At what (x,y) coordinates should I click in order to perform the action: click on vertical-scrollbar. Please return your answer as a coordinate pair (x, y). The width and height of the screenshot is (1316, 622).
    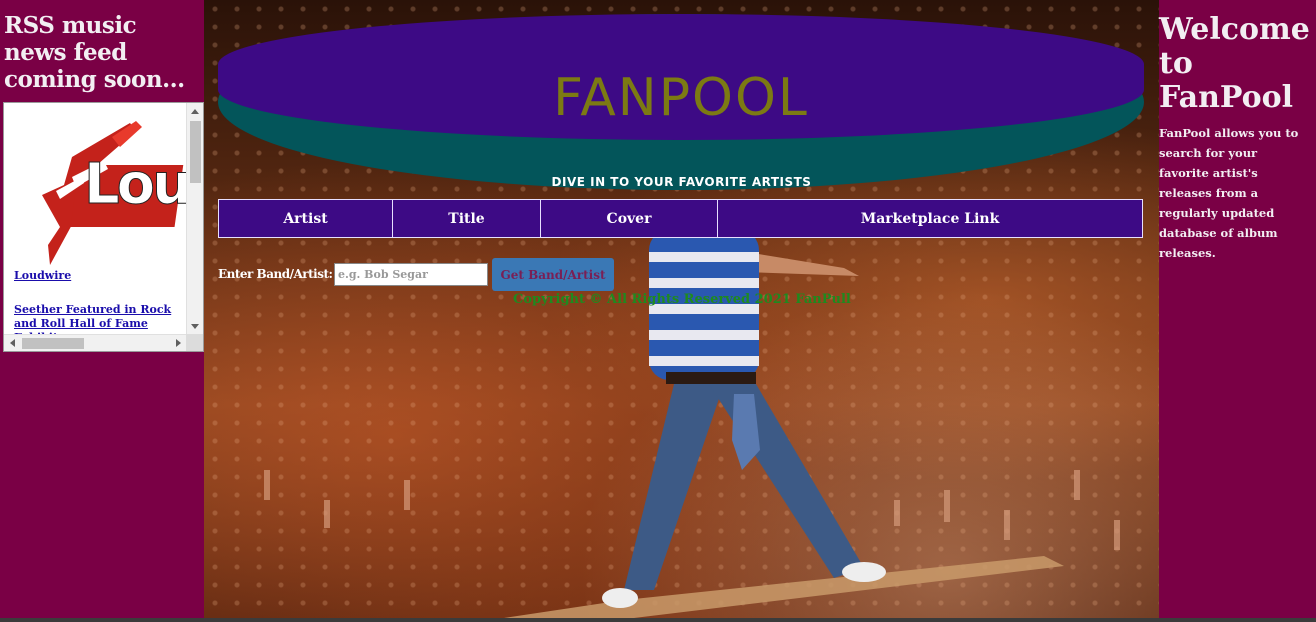
    Looking at the image, I should click on (194, 219).